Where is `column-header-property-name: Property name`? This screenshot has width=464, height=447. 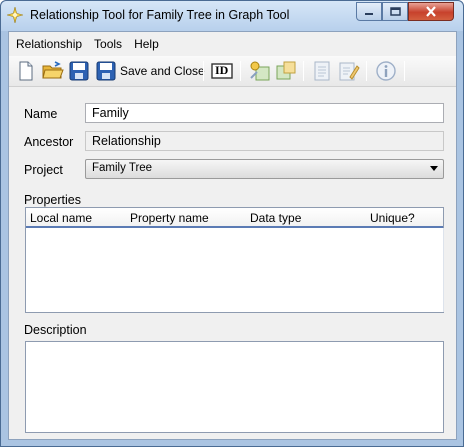
column-header-property-name: Property name is located at coordinates (169, 218).